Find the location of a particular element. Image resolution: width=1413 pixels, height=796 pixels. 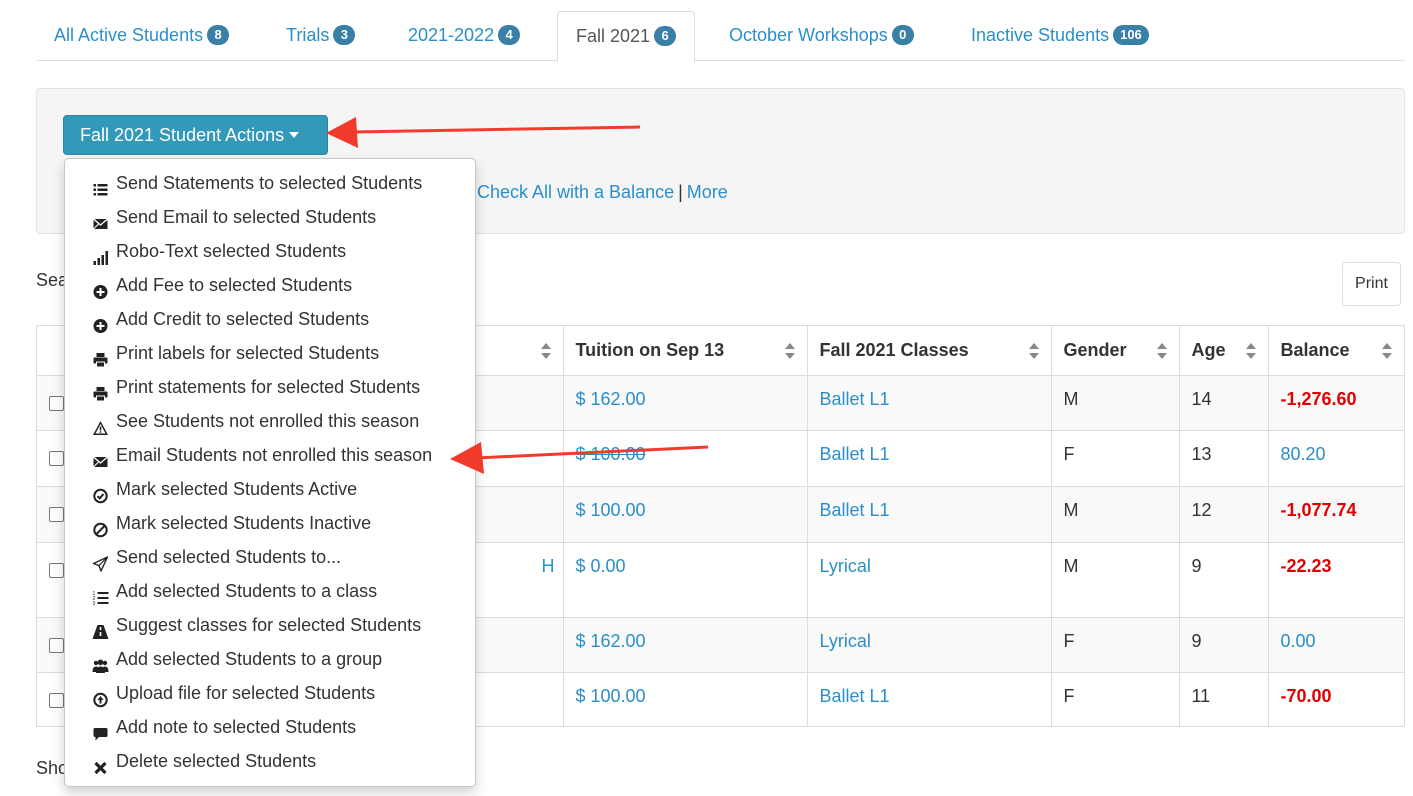

send-icon is located at coordinates (100, 560).